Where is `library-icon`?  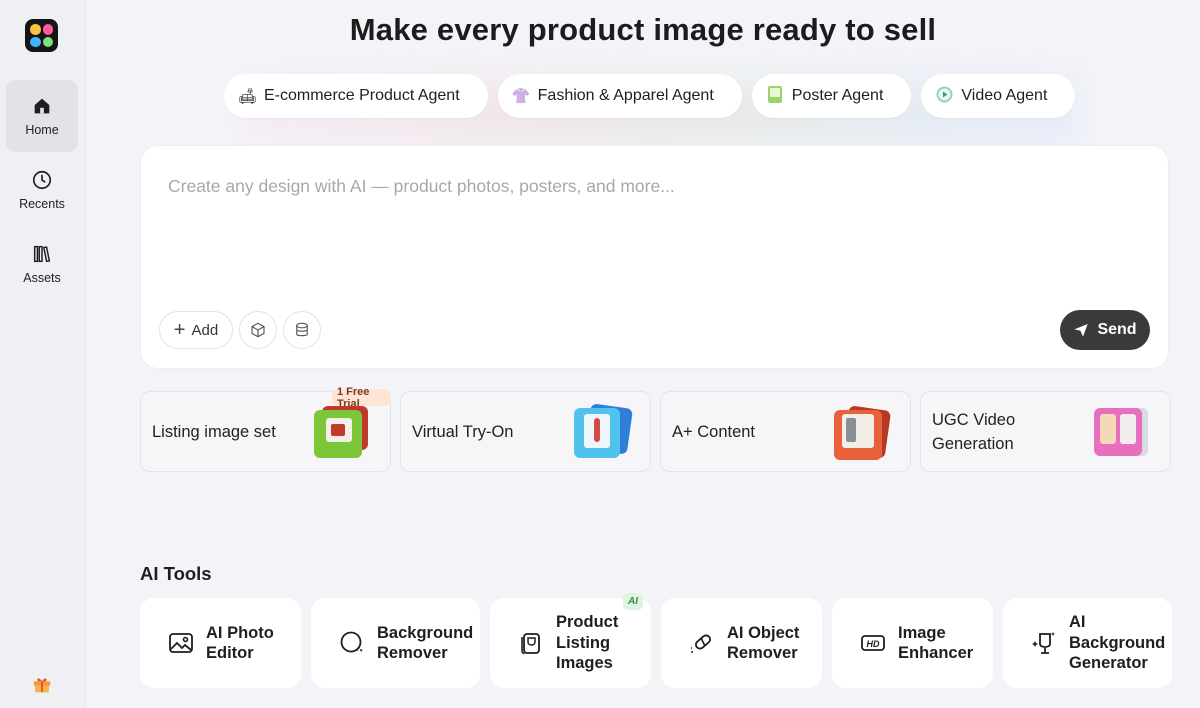 library-icon is located at coordinates (42, 254).